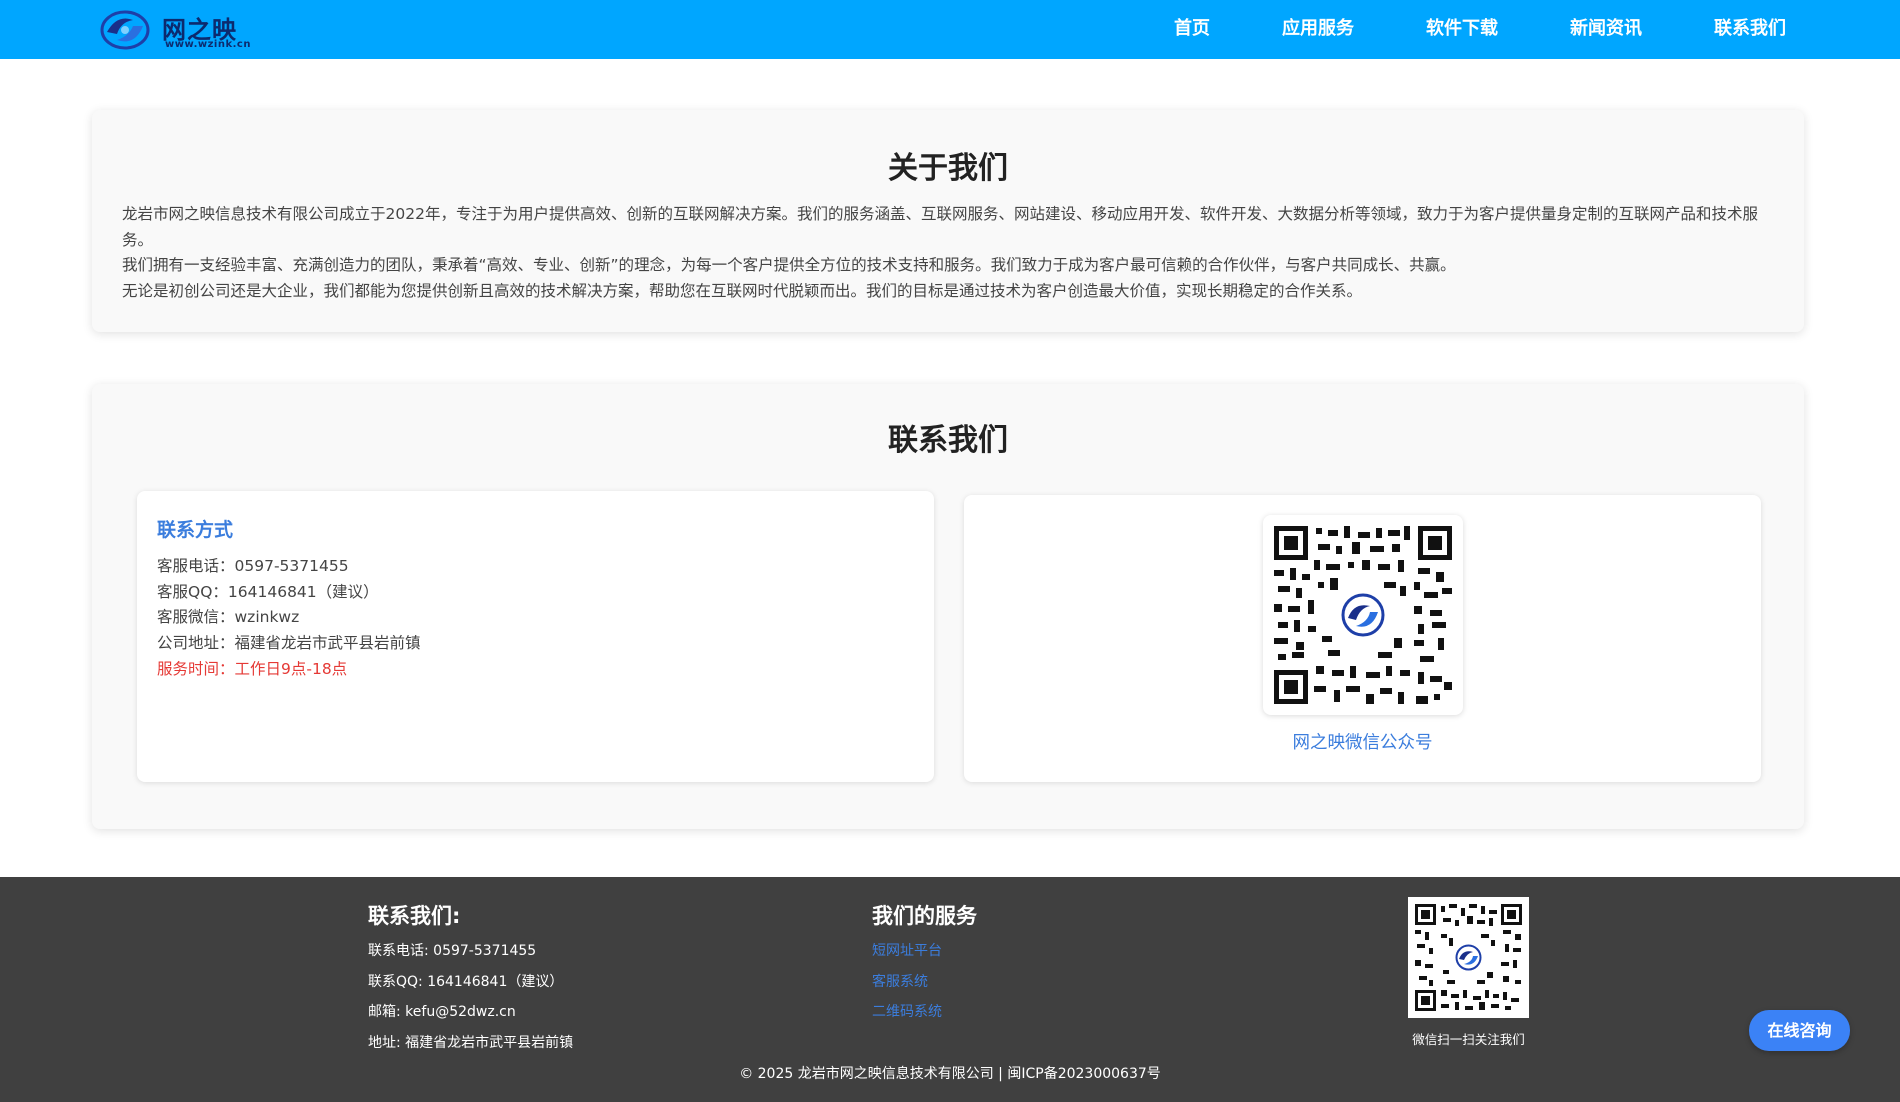  I want to click on footer-qq: 联系QQ: 164146841（建议）, so click(466, 981).